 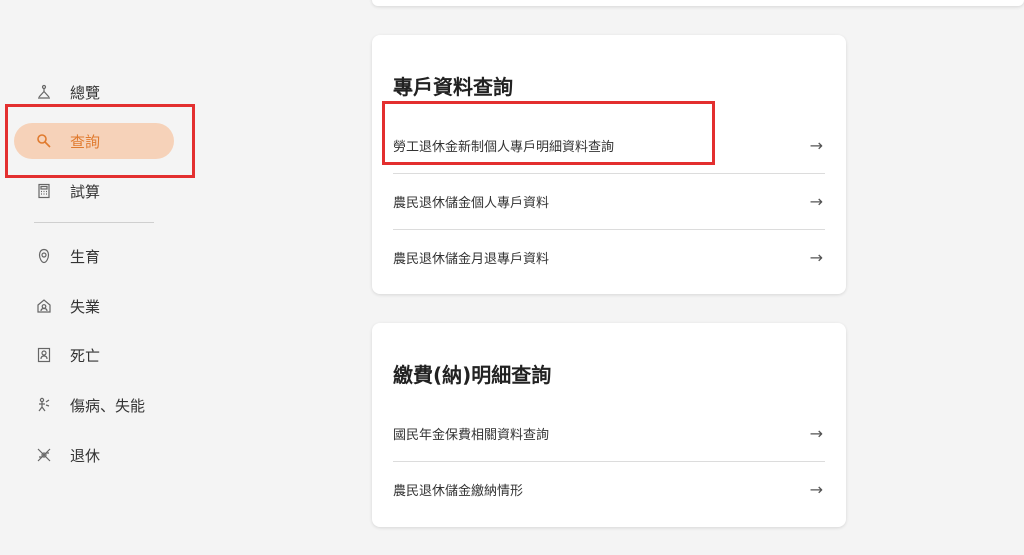 I want to click on list-item-label: 勞工退休金新制個人專戶明細資料查詢, so click(x=504, y=147).